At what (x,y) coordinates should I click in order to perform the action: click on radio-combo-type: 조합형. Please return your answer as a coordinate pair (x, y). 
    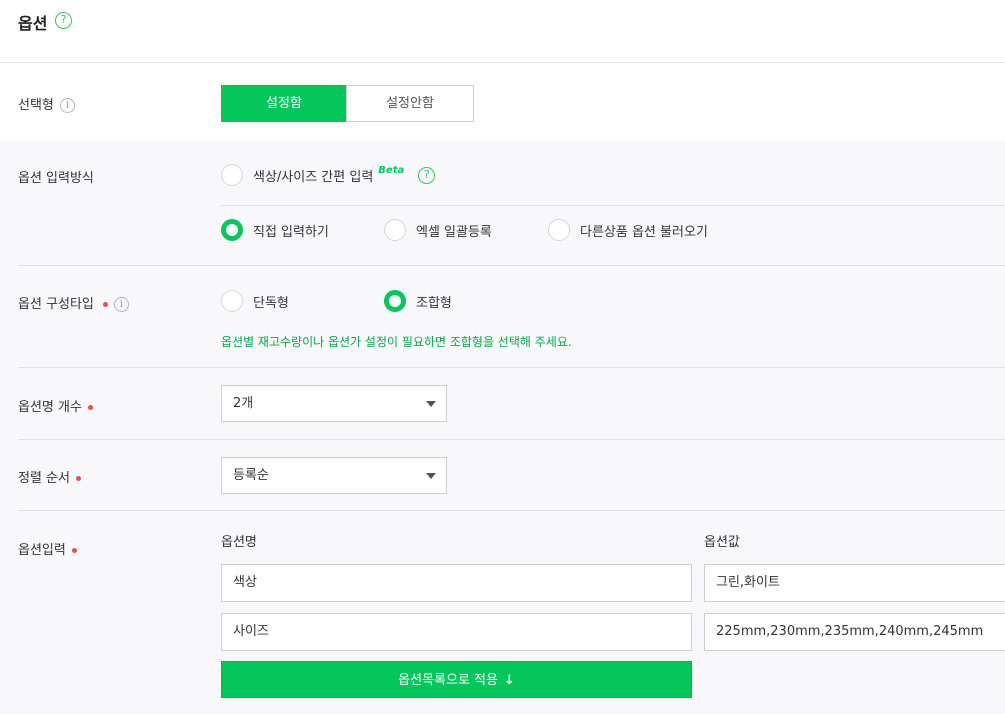
    Looking at the image, I should click on (418, 301).